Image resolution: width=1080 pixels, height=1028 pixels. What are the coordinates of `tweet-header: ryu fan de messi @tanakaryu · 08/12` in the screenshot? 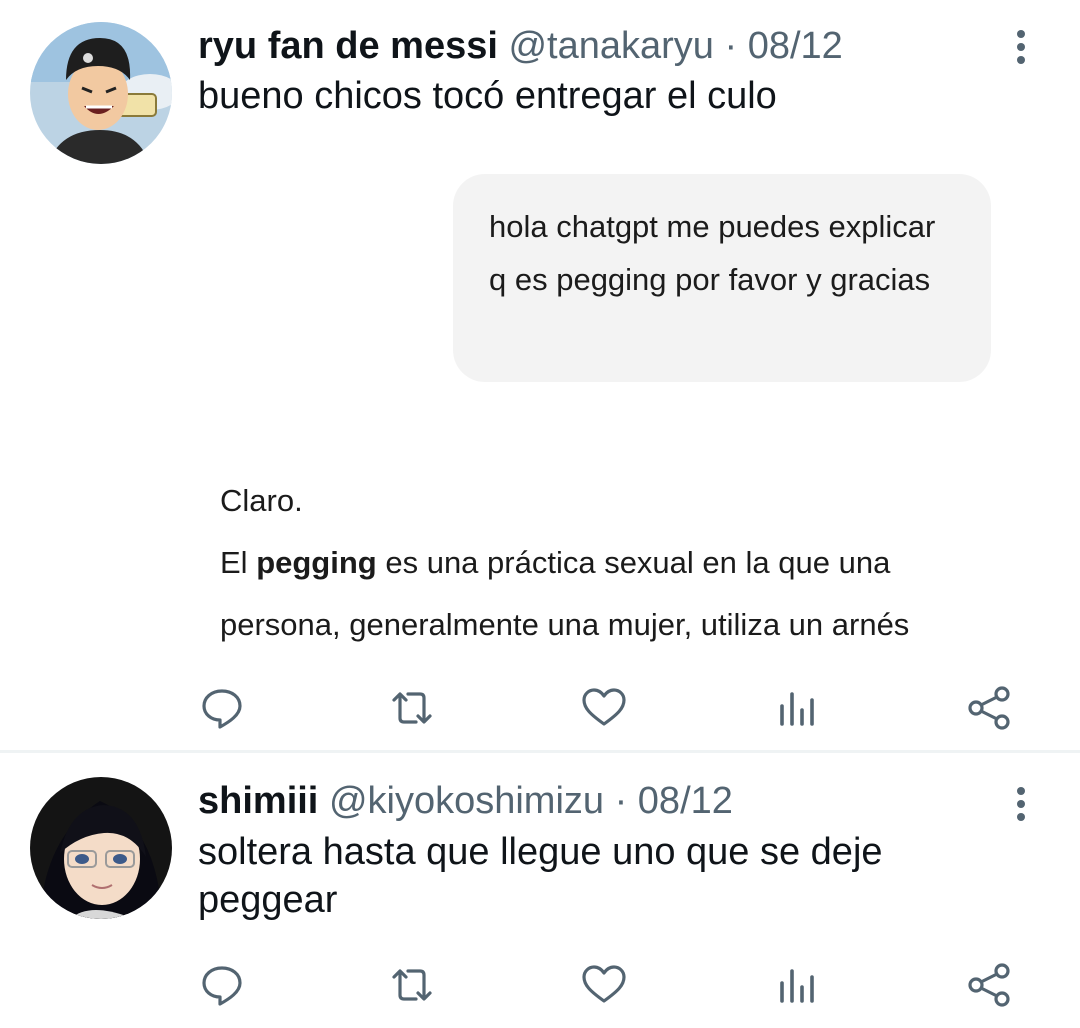 It's located at (520, 46).